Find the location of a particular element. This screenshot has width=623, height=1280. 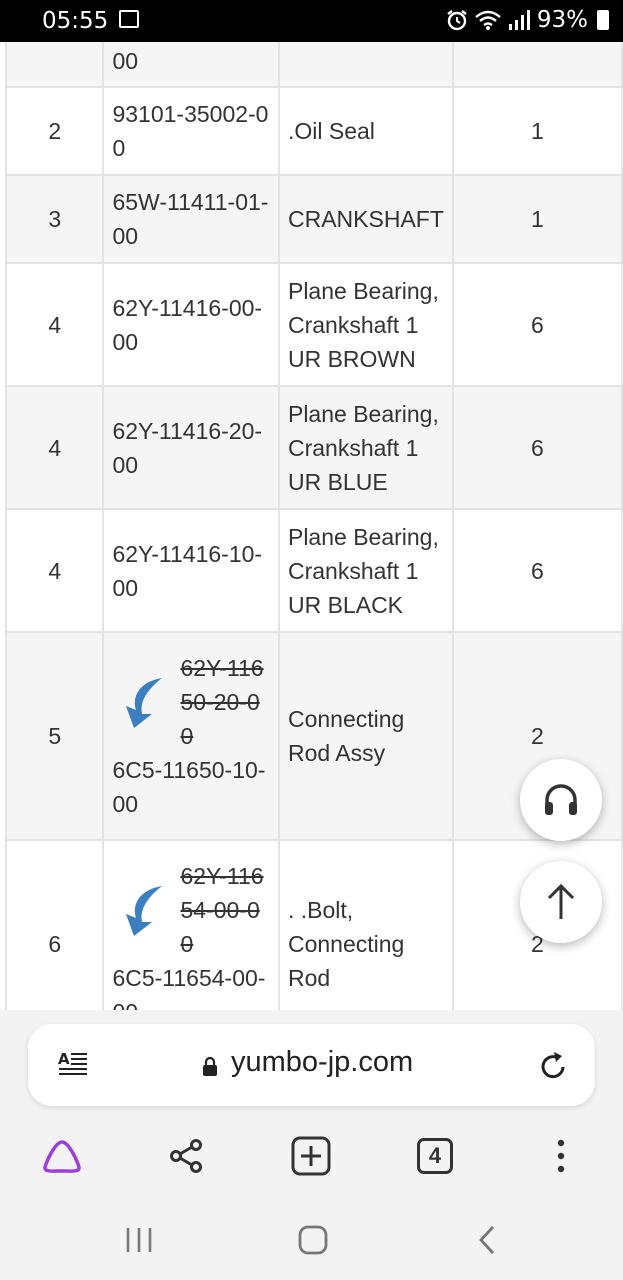

arrow-up-icon is located at coordinates (561, 901).